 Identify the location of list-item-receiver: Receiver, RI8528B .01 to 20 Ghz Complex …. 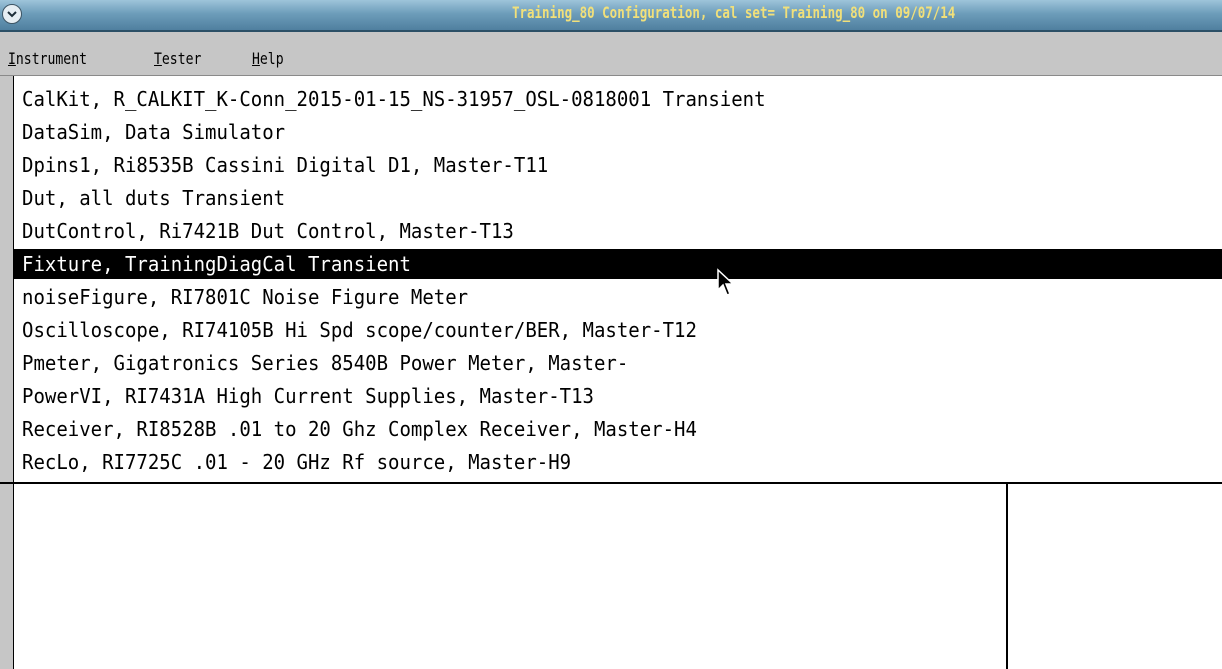
(618, 429).